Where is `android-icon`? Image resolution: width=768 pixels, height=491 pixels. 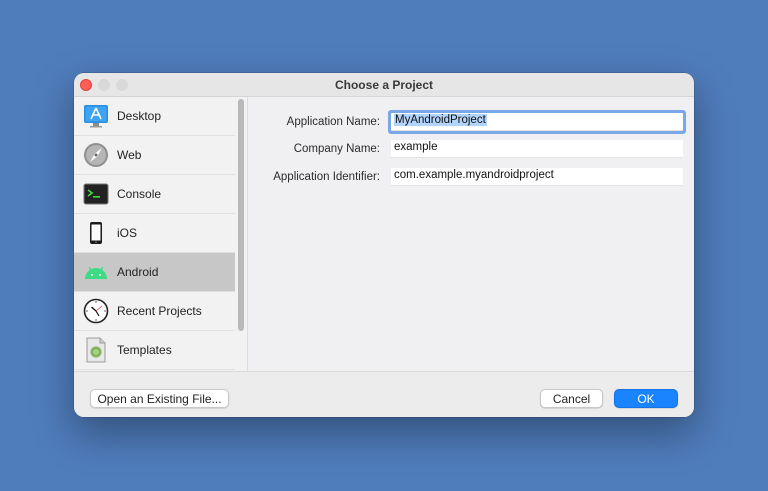
android-icon is located at coordinates (96, 272).